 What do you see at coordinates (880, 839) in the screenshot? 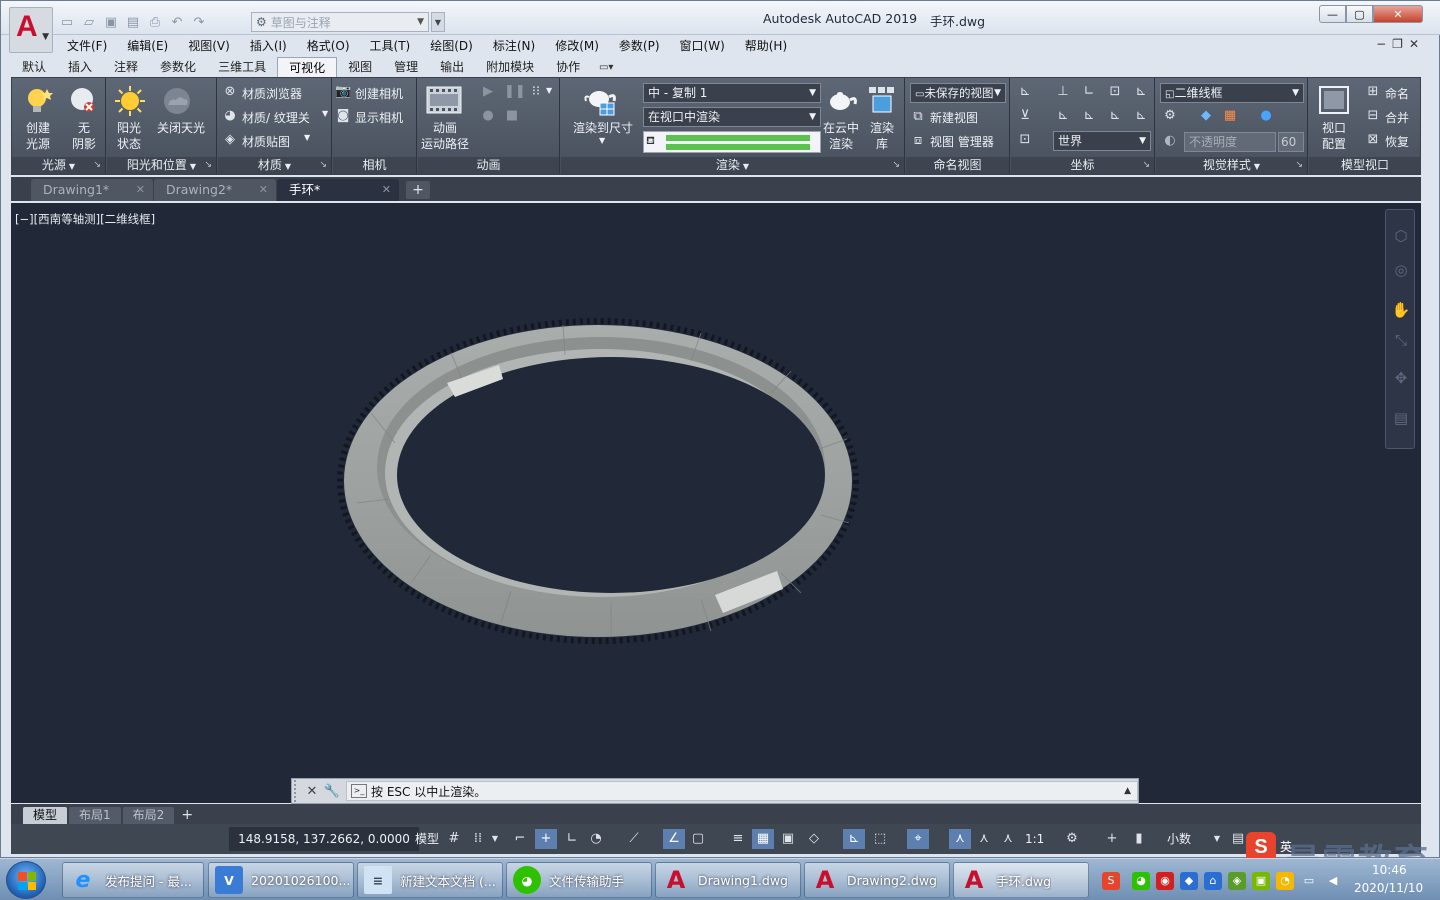
I see `selection-filter-icon: ⬚` at bounding box center [880, 839].